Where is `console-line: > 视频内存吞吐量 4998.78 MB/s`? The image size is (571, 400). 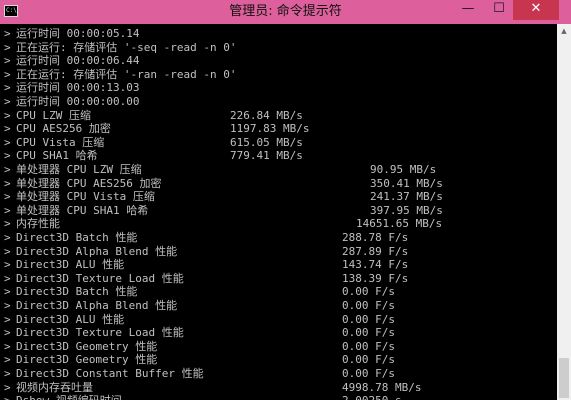
console-line: > 视频内存吞吐量 4998.78 MB/s is located at coordinates (278, 387).